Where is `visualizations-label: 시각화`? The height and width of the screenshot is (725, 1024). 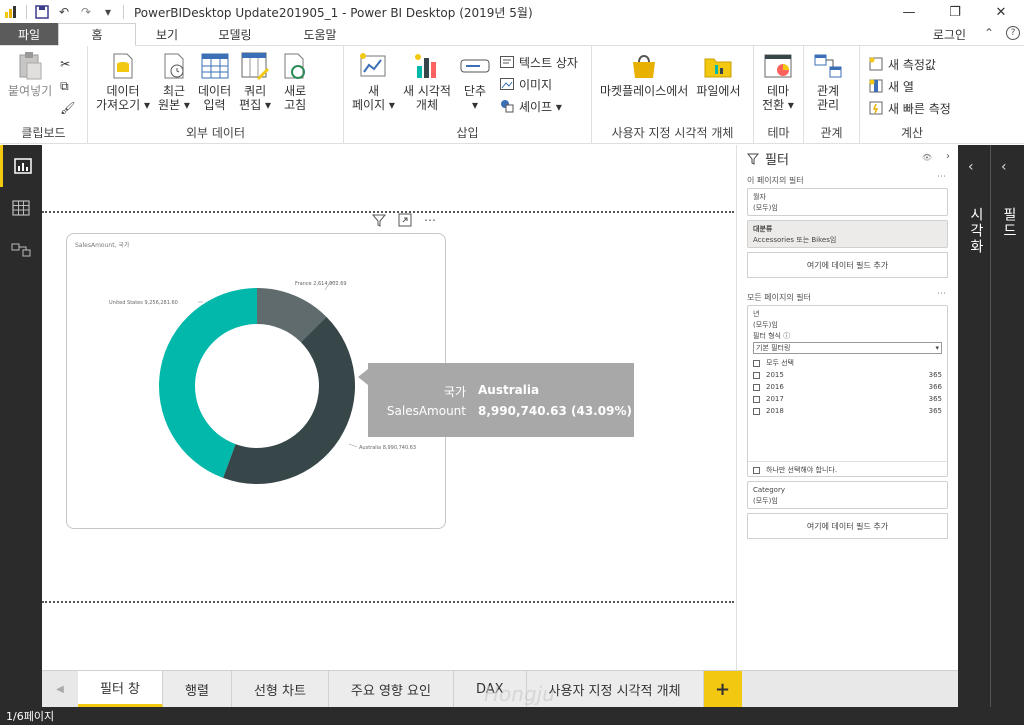 visualizations-label: 시각화 is located at coordinates (976, 231).